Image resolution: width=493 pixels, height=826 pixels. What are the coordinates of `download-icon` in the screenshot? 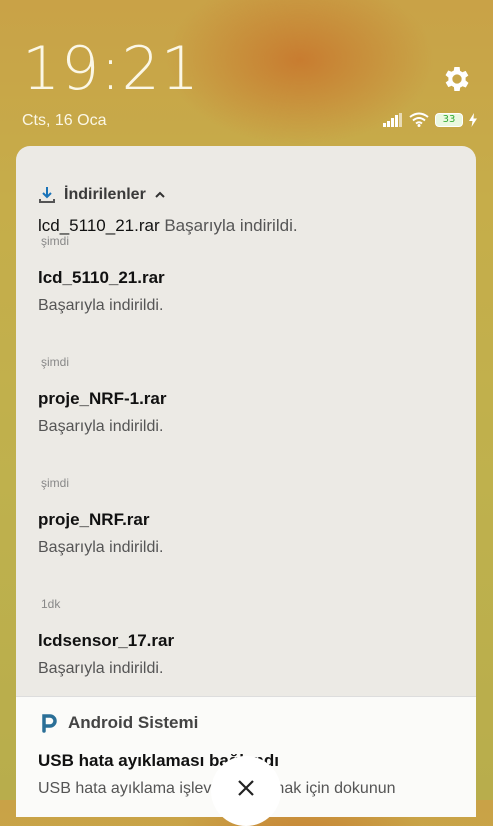 It's located at (47, 195).